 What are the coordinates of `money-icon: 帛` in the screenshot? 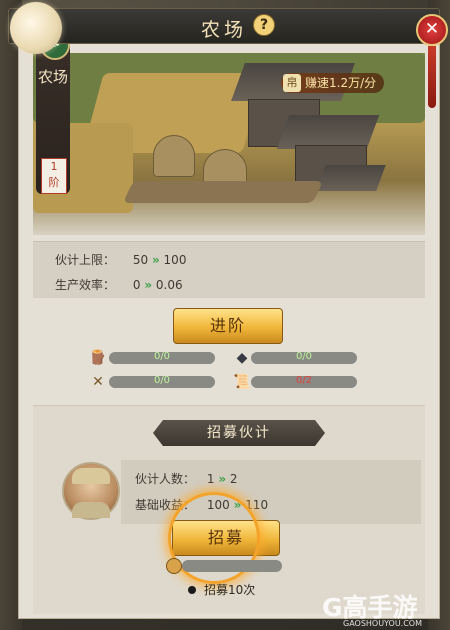 It's located at (292, 83).